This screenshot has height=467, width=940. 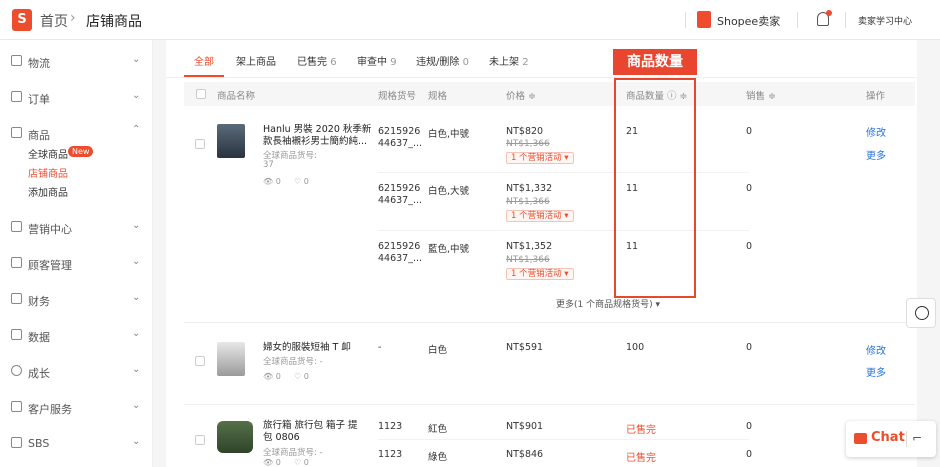 I want to click on sidebar-item-sbs: SBS ⌄, so click(x=76, y=444).